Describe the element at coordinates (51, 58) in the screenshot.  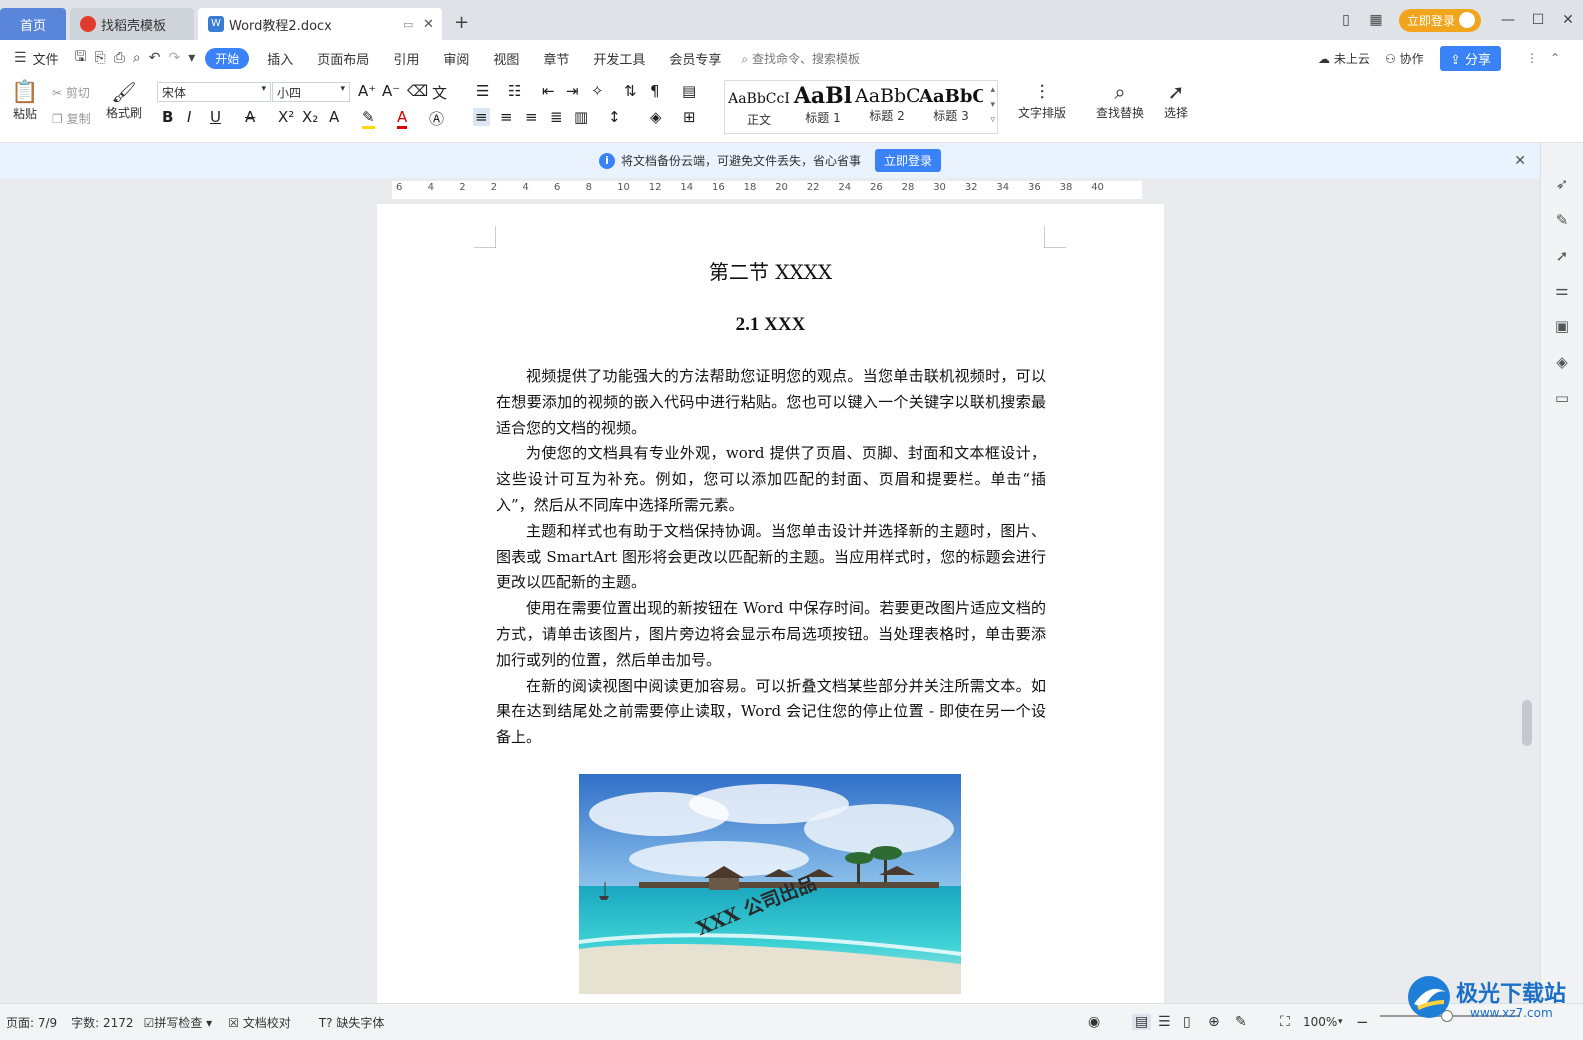
I see `menu-file: 文件` at that location.